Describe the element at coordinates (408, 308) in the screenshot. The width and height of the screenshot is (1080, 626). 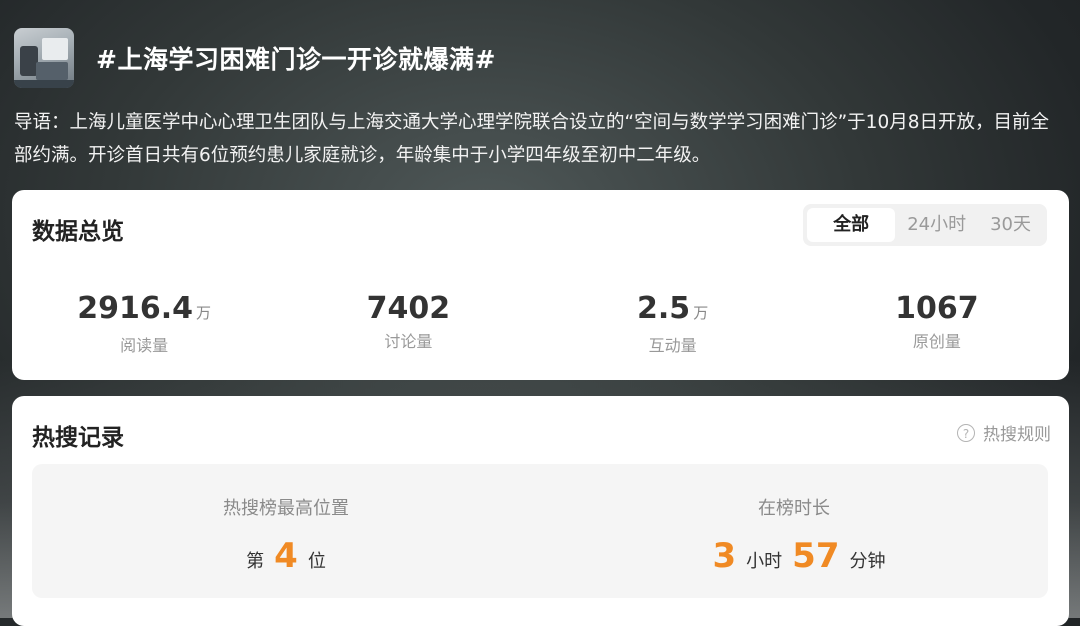
I see `stat-value: 7402` at that location.